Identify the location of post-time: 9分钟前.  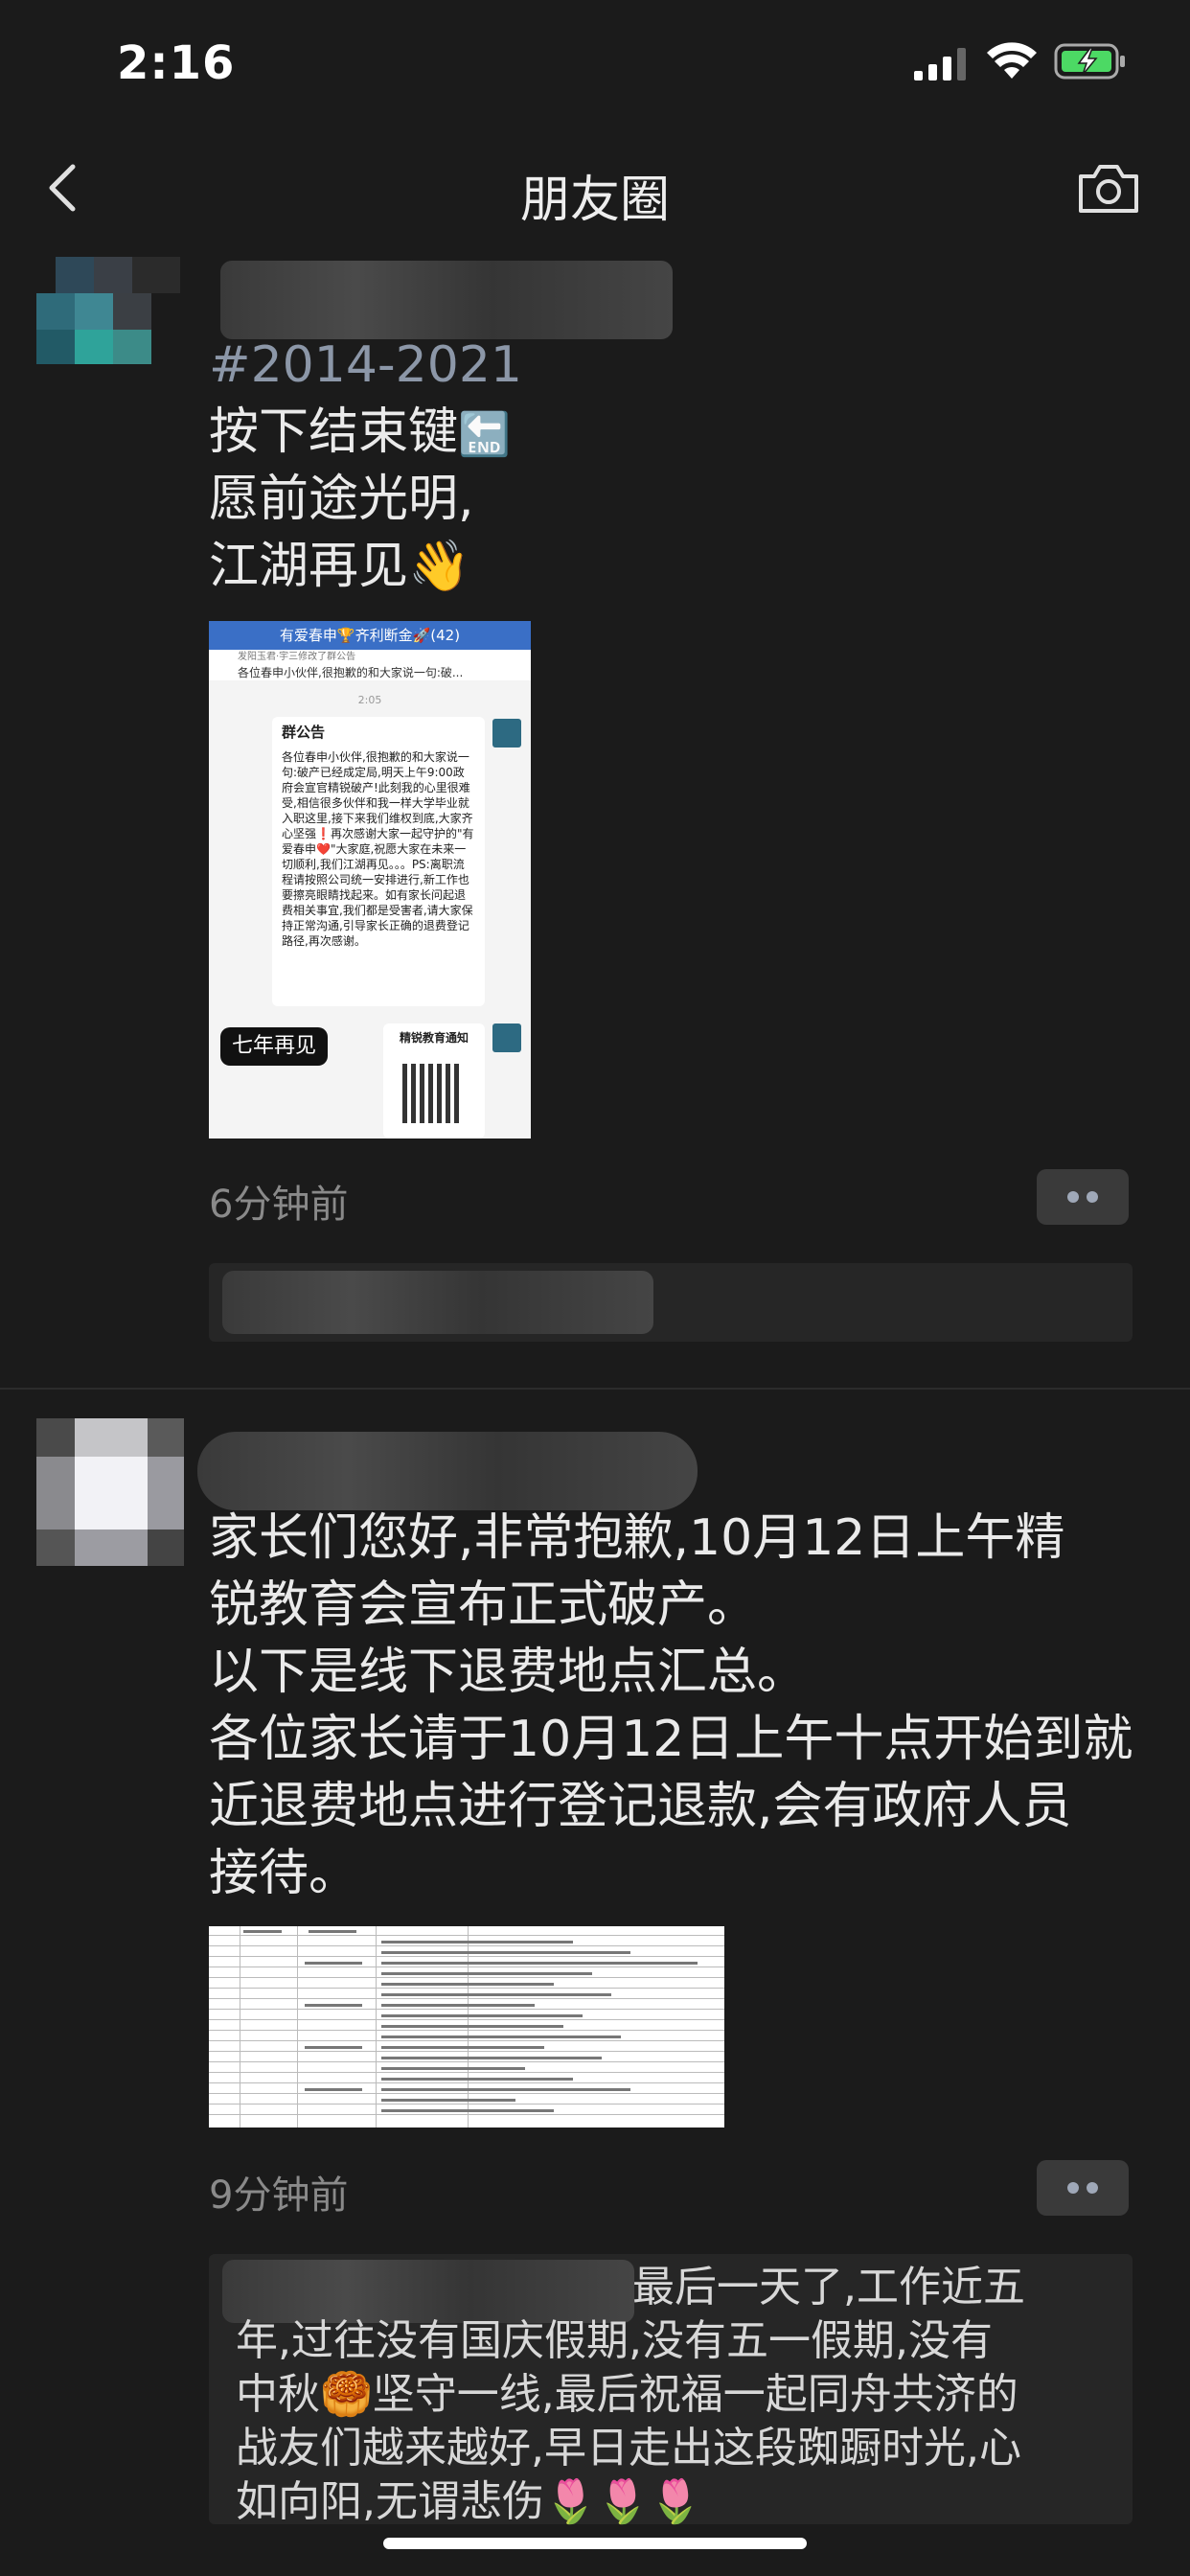
(279, 2196).